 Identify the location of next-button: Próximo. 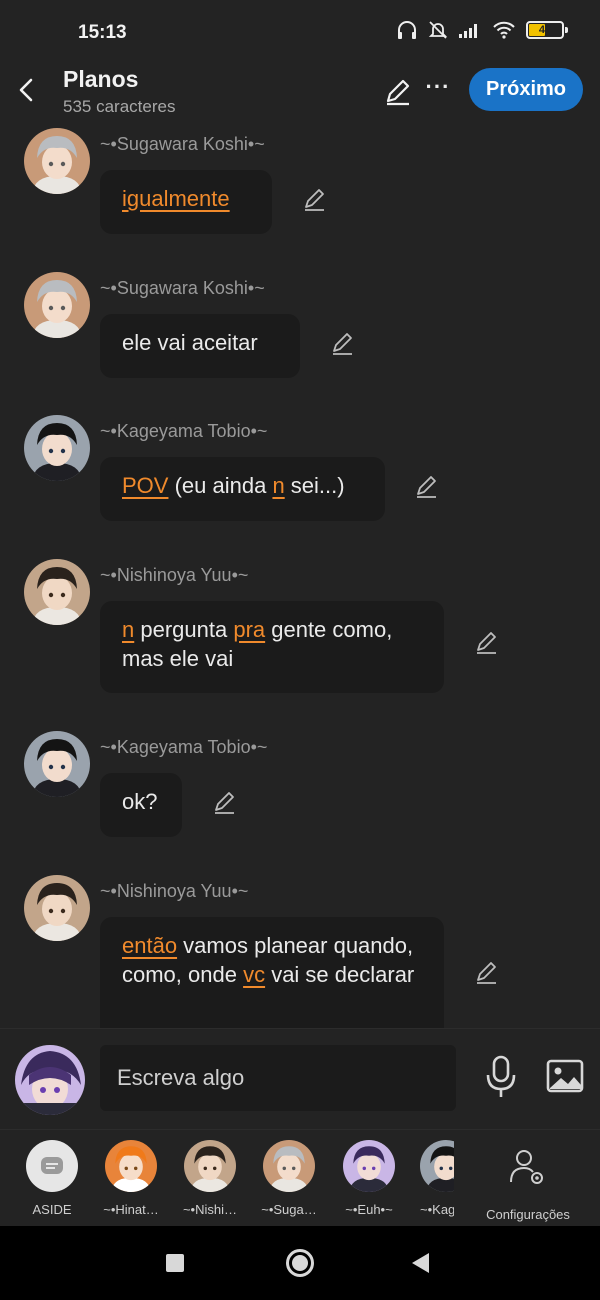
(526, 89).